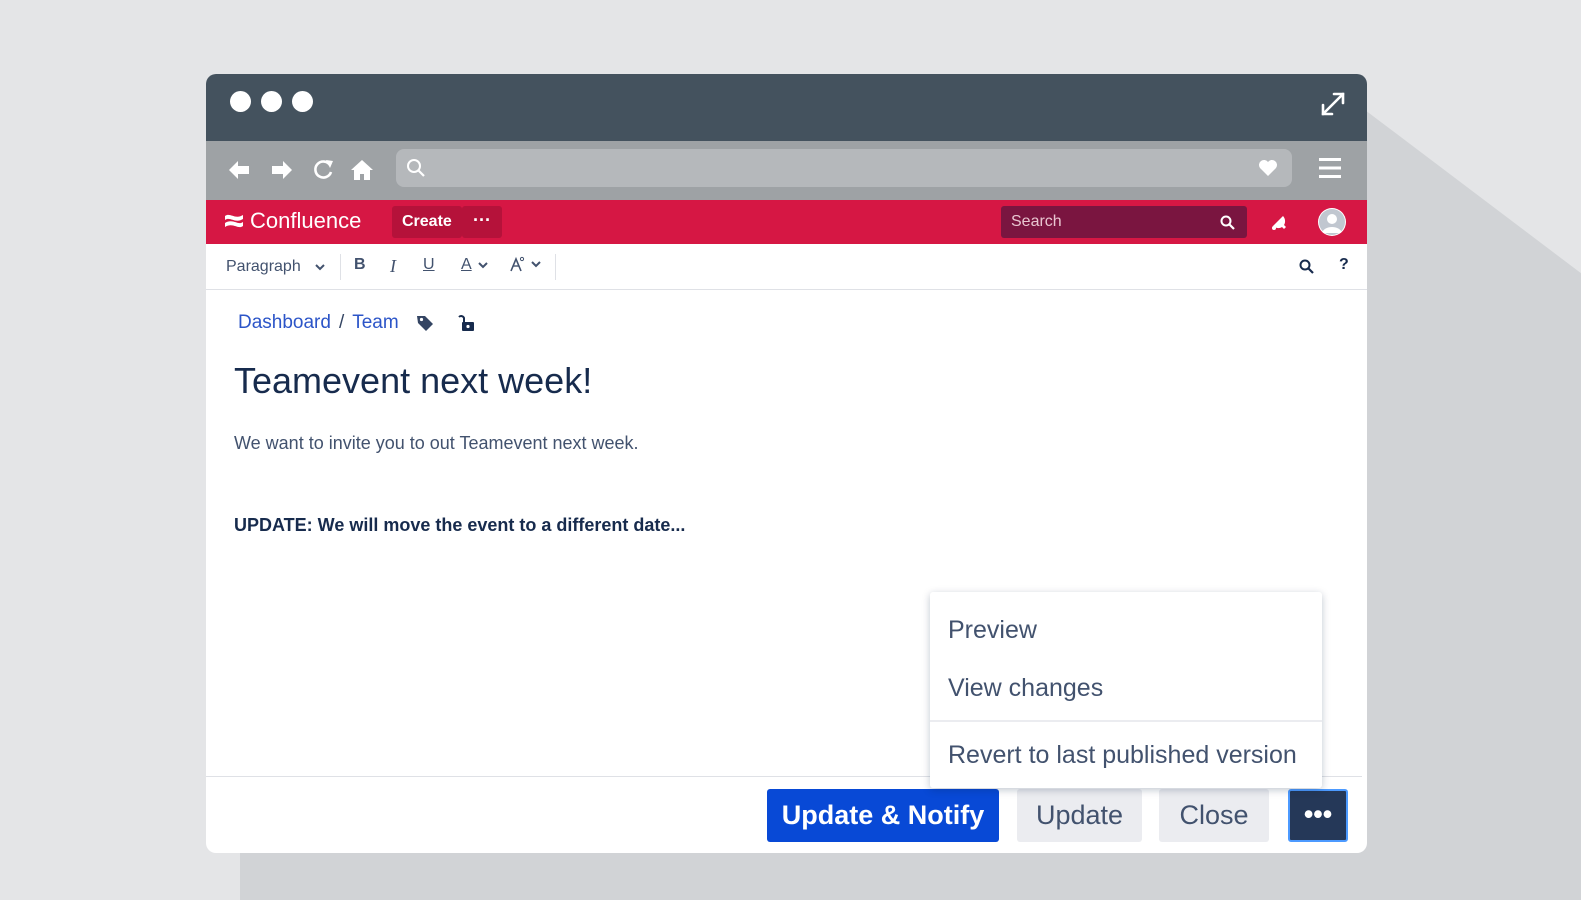 This screenshot has width=1581, height=900. Describe the element at coordinates (413, 381) in the screenshot. I see `page-title: Teamevent next week!` at that location.